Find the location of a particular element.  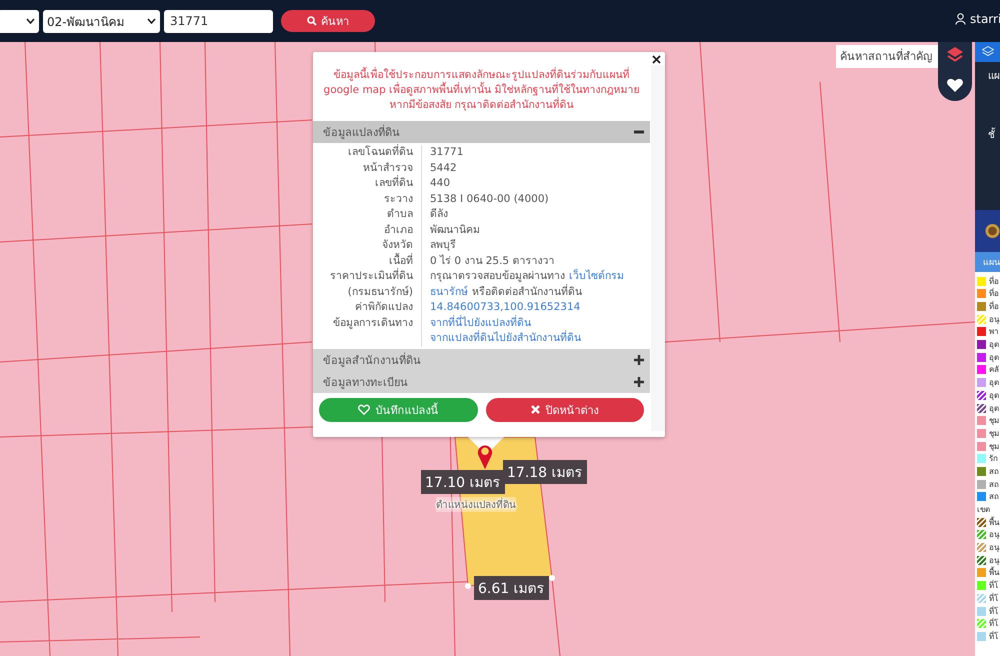

distance-label: 17.18 เมตร is located at coordinates (545, 472).